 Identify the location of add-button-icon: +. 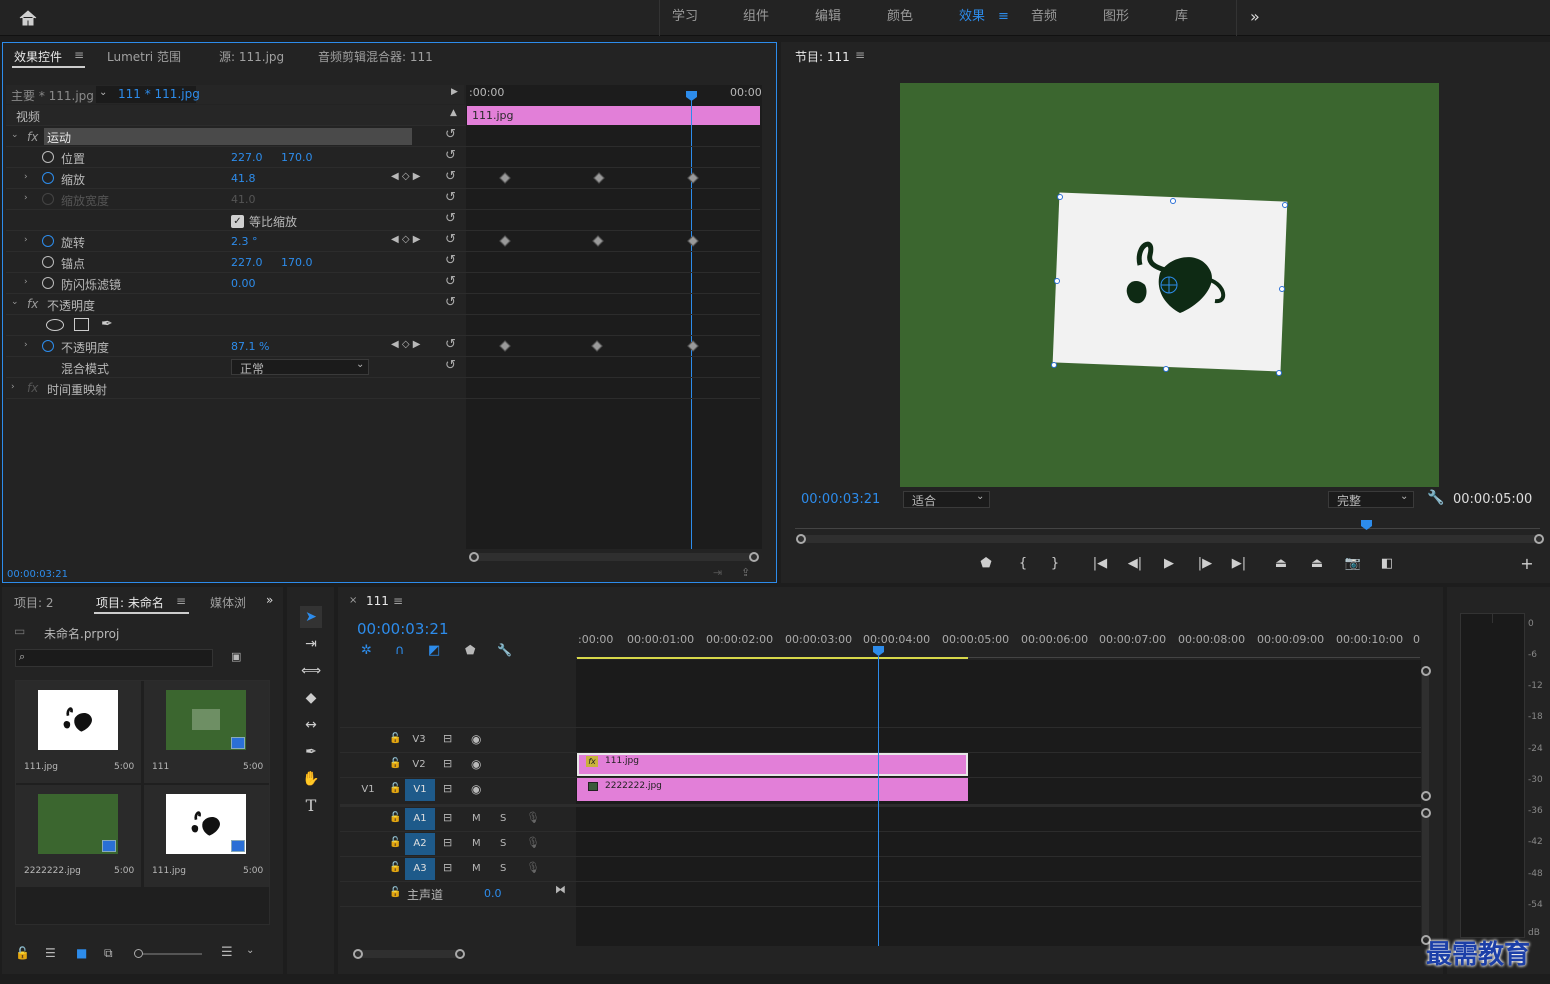
(1527, 564).